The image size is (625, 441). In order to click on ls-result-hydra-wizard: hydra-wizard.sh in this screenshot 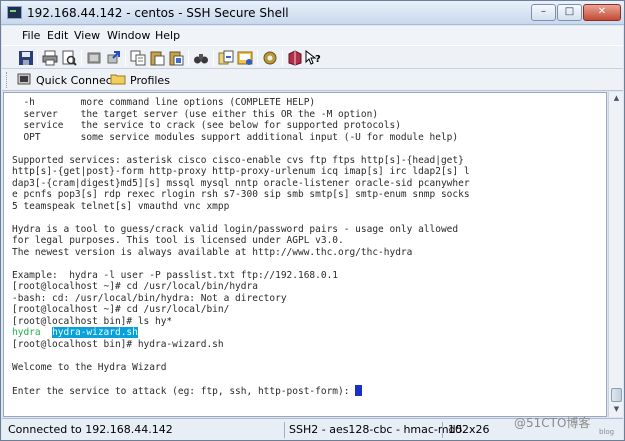, I will do `click(95, 332)`.